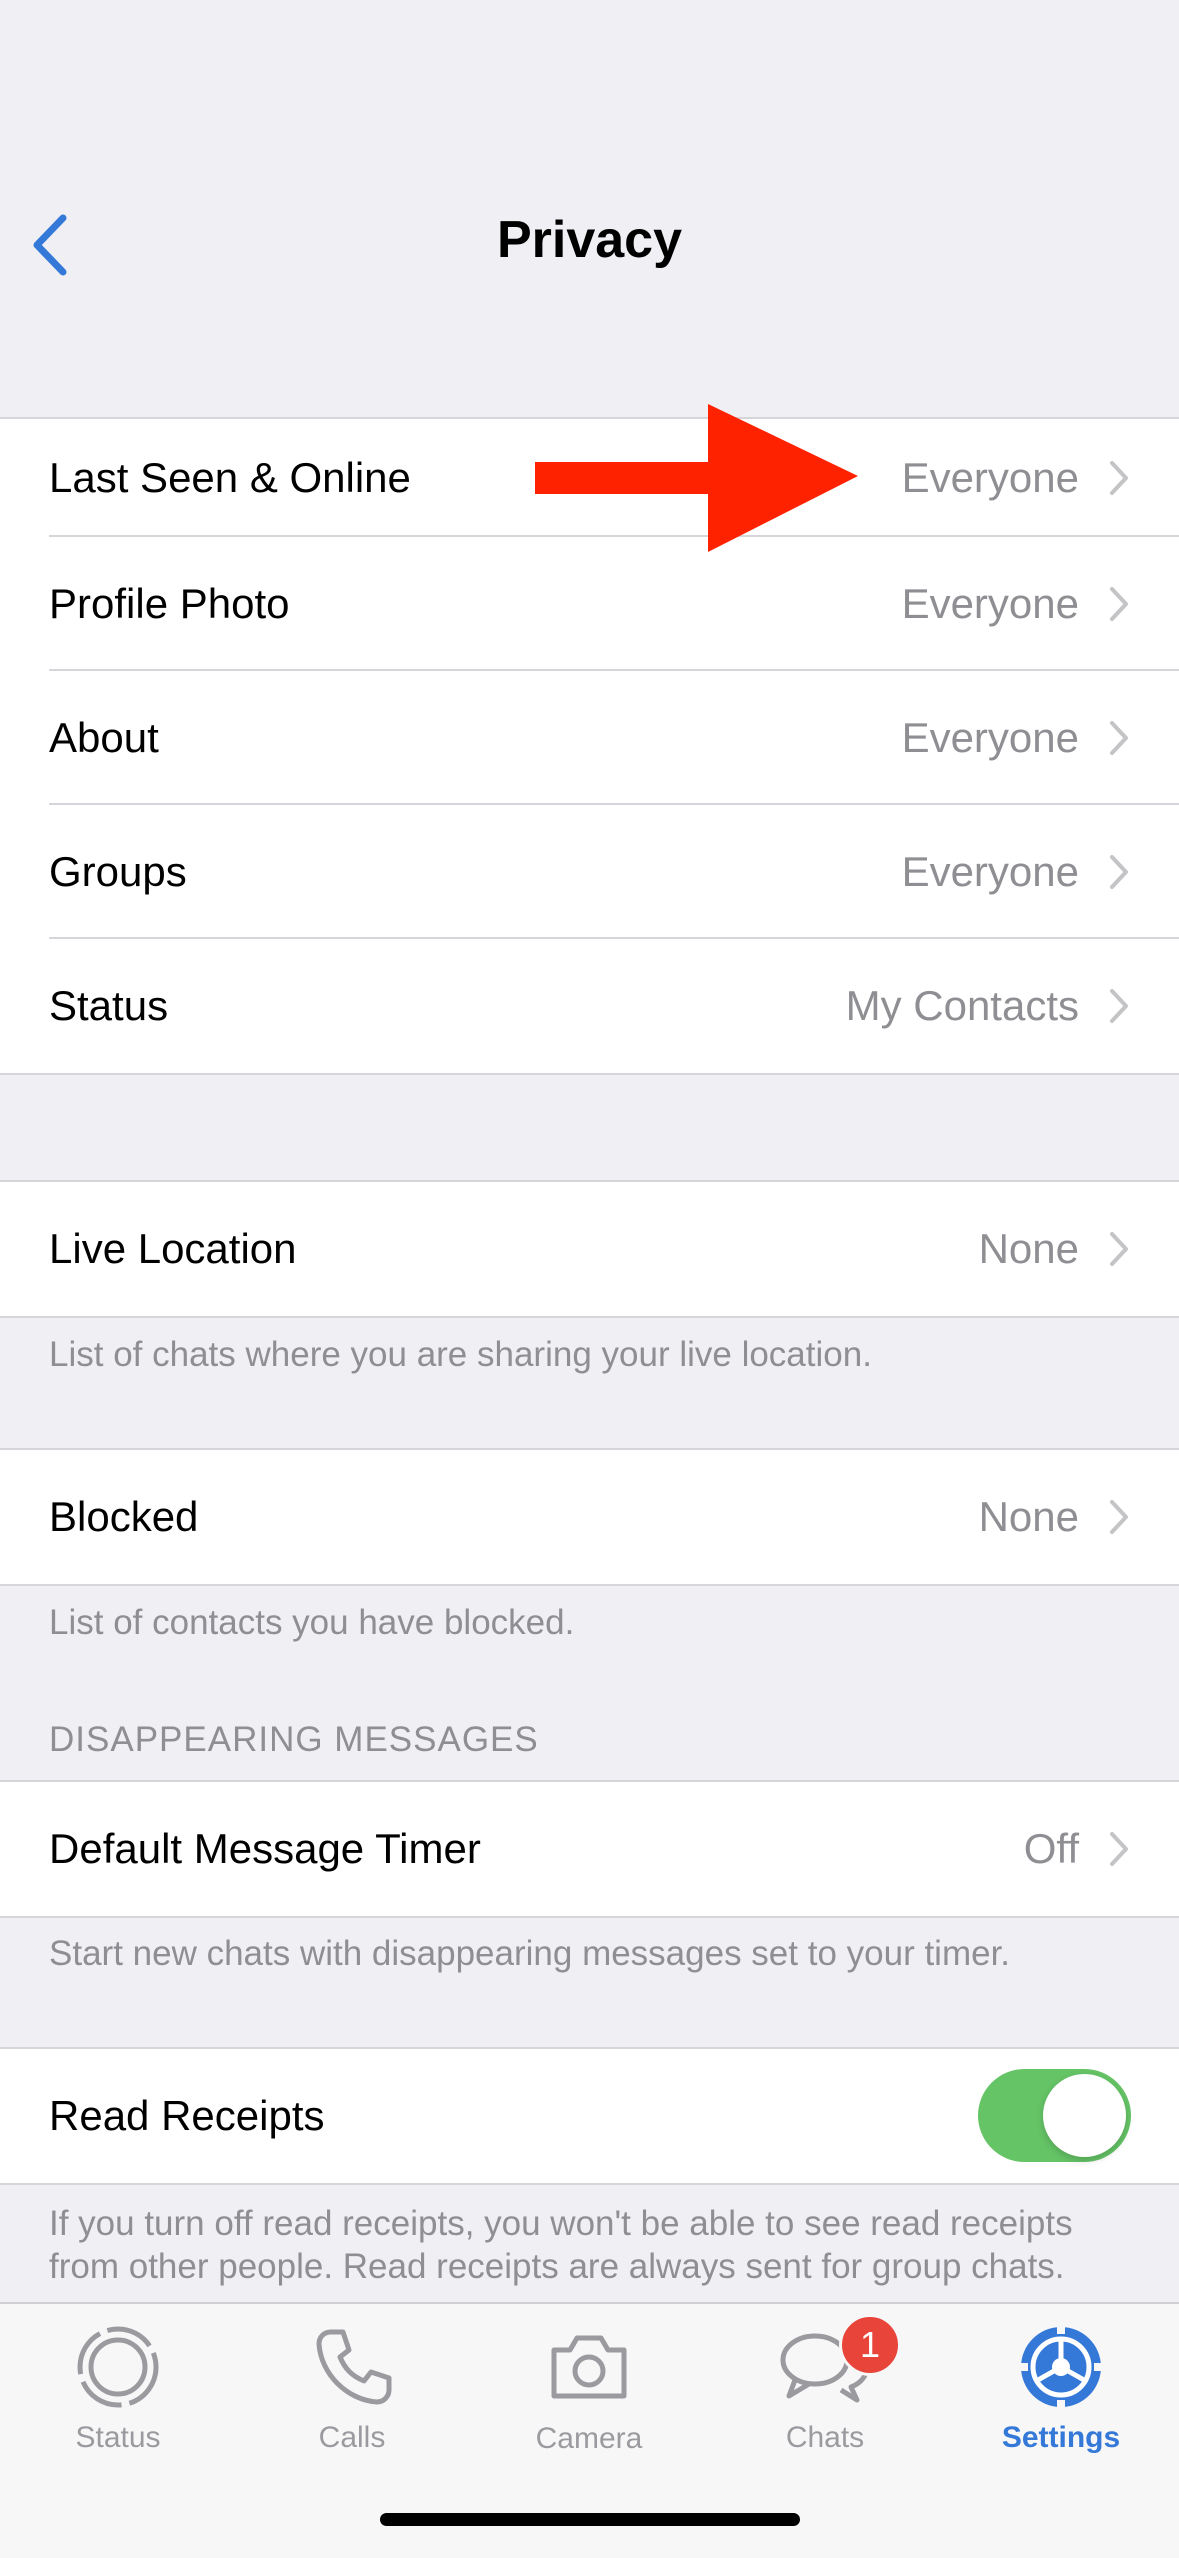 Image resolution: width=1179 pixels, height=2558 pixels. I want to click on blocked-row: Blocked None, so click(589, 1517).